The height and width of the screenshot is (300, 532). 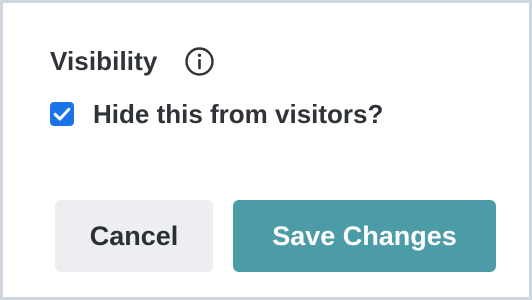 I want to click on hide-from-visitors-row: Hide this from visitors?, so click(x=216, y=114).